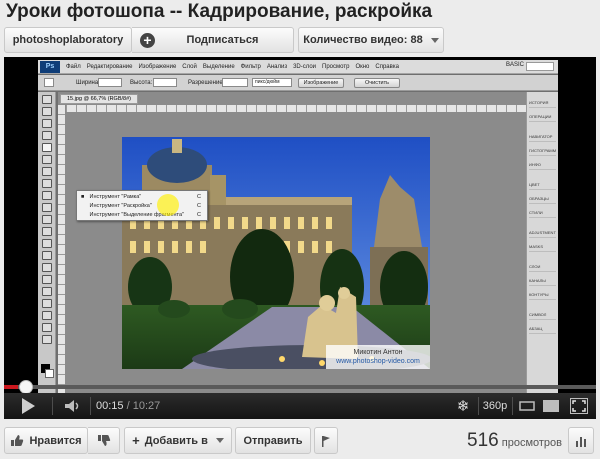 This screenshot has width=600, height=459. Describe the element at coordinates (141, 83) in the screenshot. I see `height-label: Высота:` at that location.